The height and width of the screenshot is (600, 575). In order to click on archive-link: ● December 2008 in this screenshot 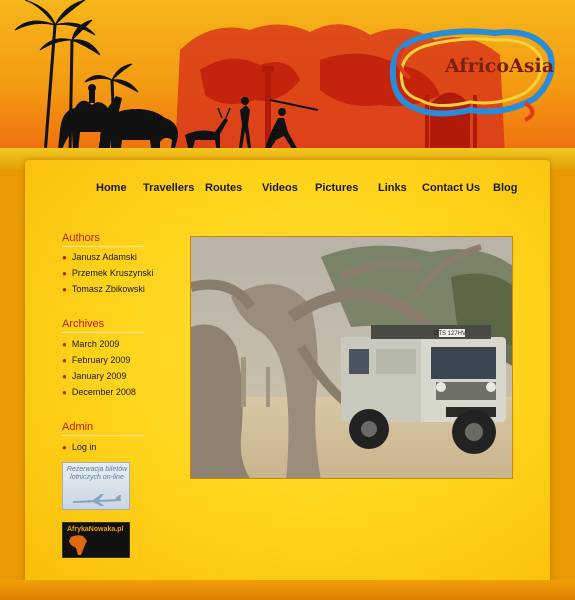, I will do `click(99, 392)`.